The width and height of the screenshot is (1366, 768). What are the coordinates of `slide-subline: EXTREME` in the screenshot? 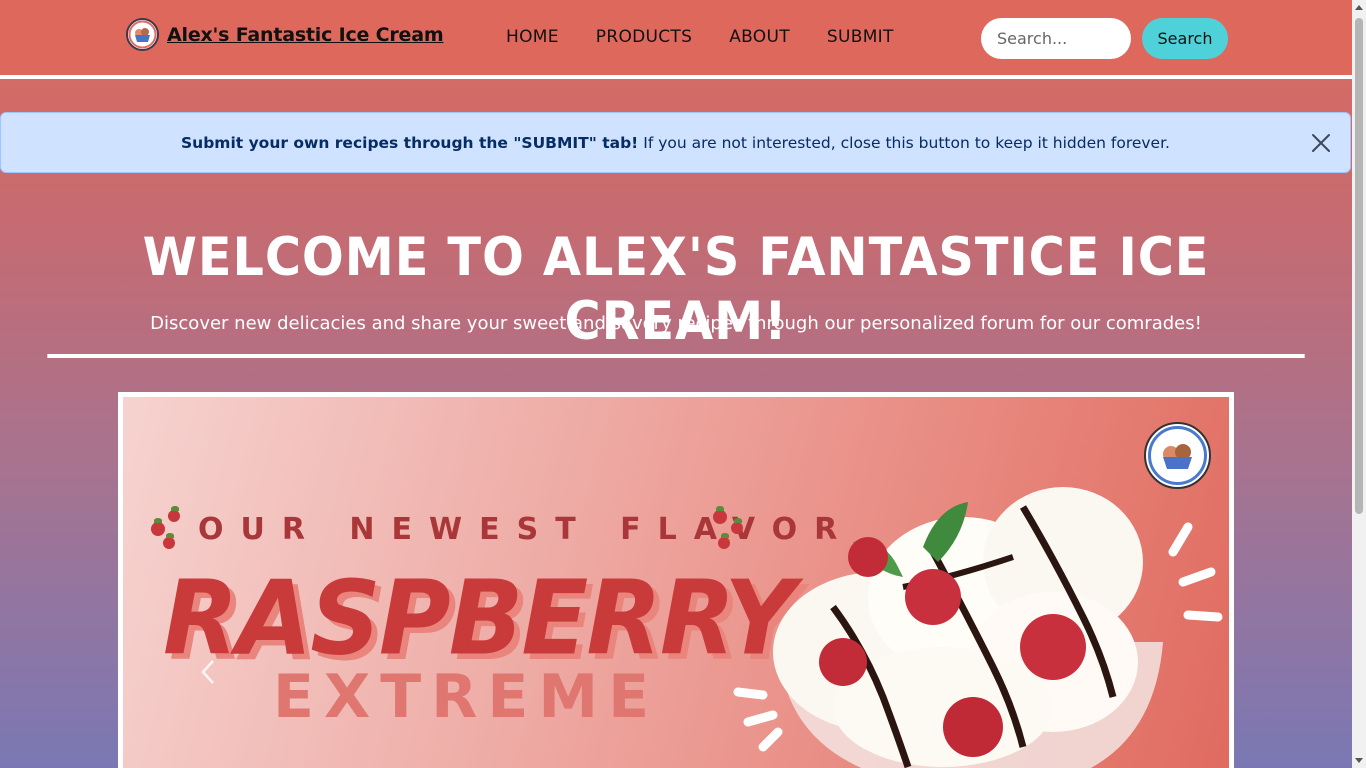 It's located at (466, 697).